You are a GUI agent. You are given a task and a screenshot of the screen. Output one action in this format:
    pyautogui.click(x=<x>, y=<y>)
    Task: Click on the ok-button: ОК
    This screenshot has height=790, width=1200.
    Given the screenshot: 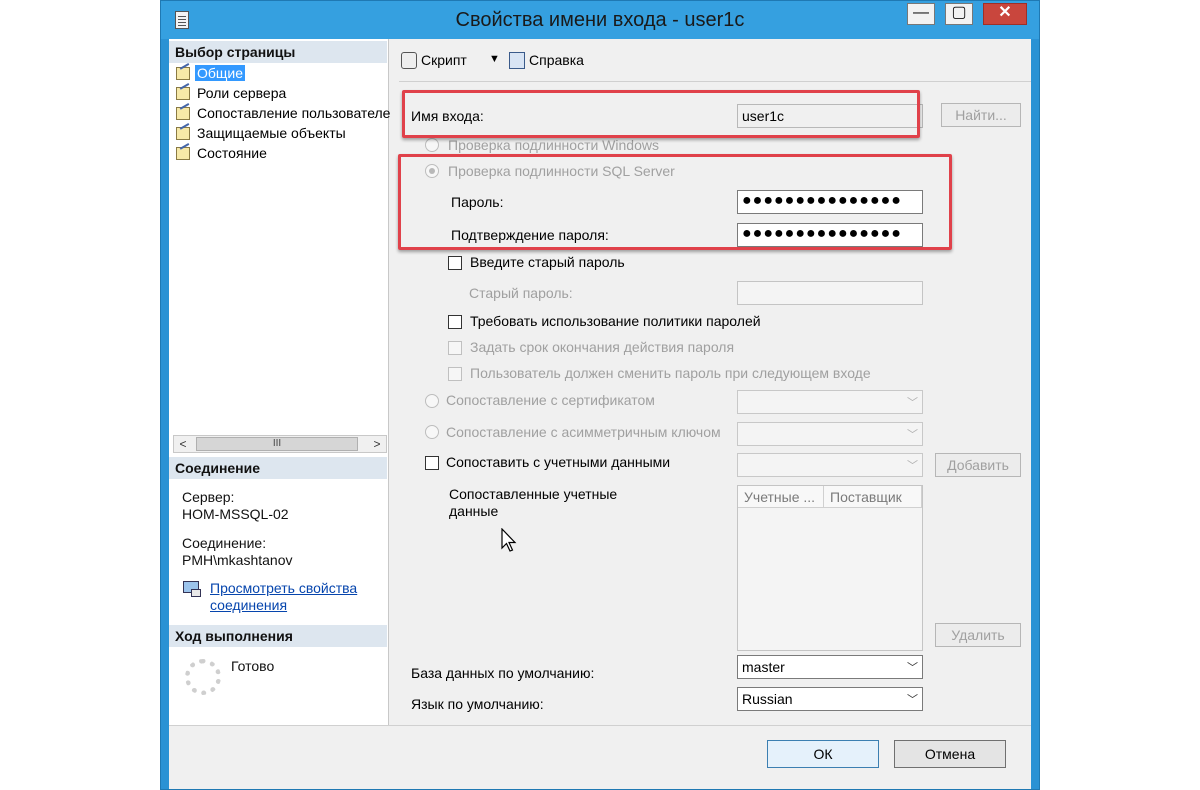 What is the action you would take?
    pyautogui.click(x=823, y=754)
    